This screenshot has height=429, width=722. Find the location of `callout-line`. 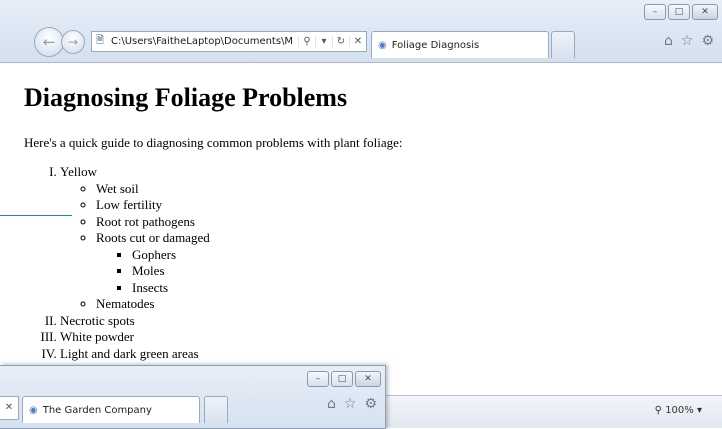

callout-line is located at coordinates (36, 215).